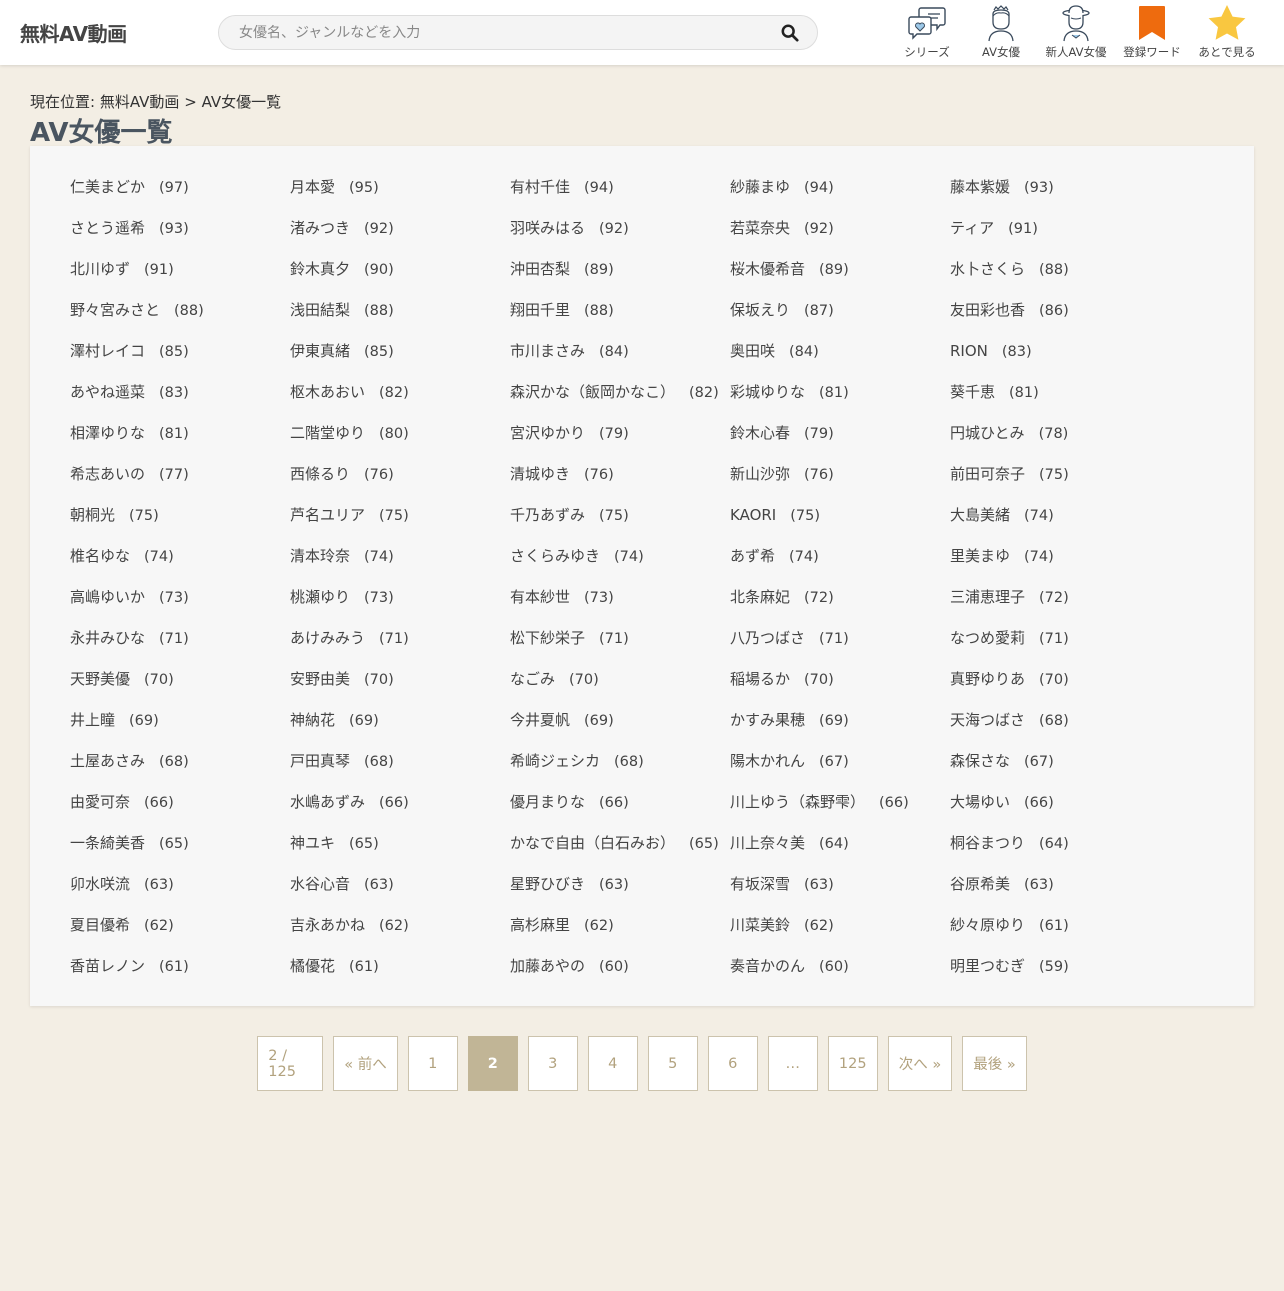 This screenshot has height=1291, width=1284. I want to click on actress-link: ティア (91), so click(1060, 239).